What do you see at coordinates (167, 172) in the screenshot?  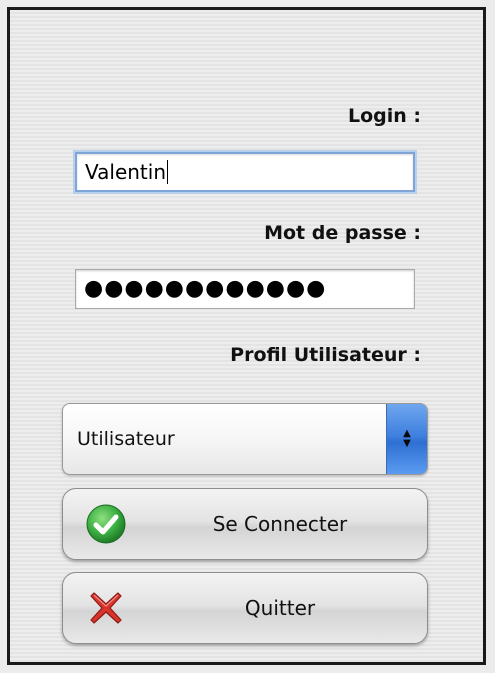 I see `text-caret` at bounding box center [167, 172].